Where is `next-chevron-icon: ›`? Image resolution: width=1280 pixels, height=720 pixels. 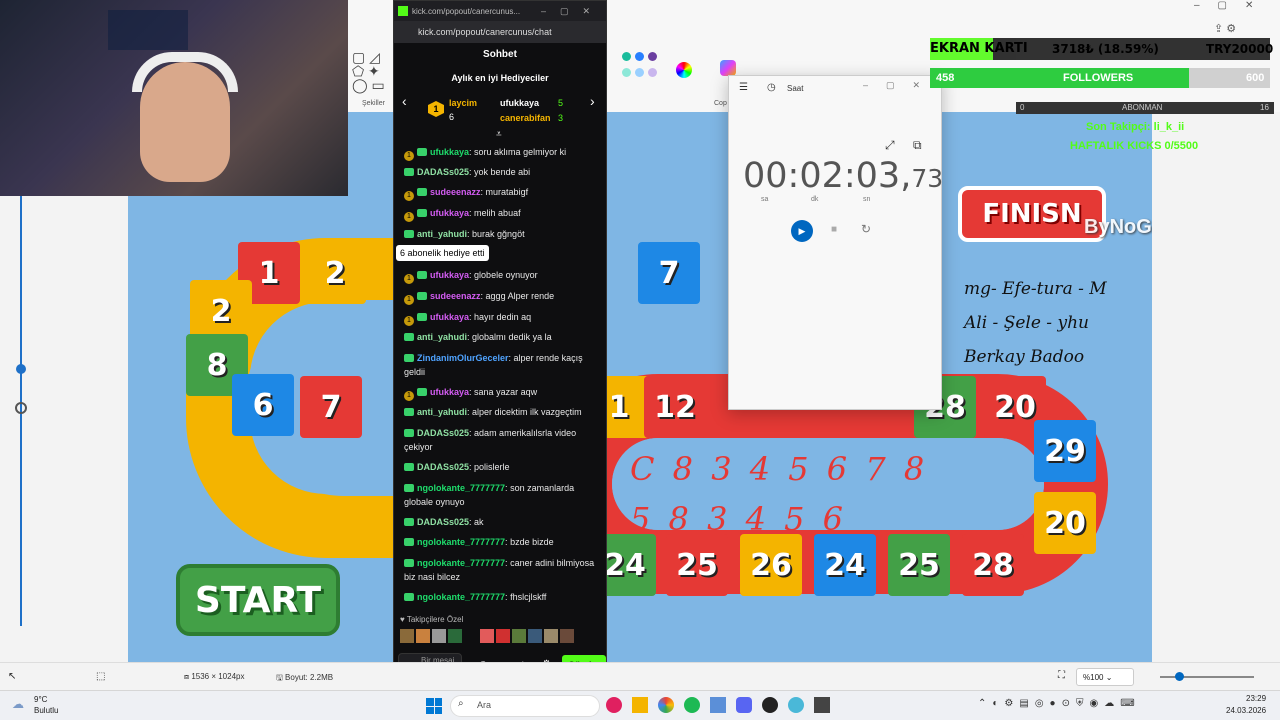
next-chevron-icon: › is located at coordinates (592, 101).